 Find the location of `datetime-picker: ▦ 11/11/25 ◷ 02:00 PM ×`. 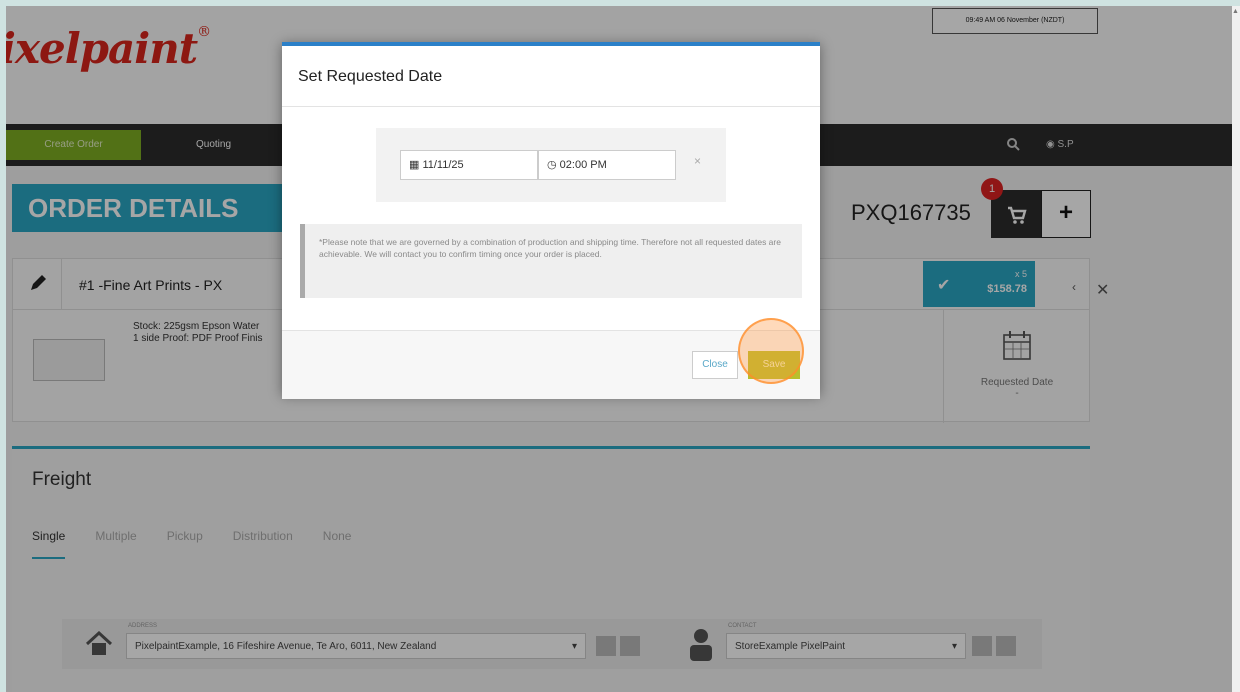

datetime-picker: ▦ 11/11/25 ◷ 02:00 PM × is located at coordinates (551, 165).